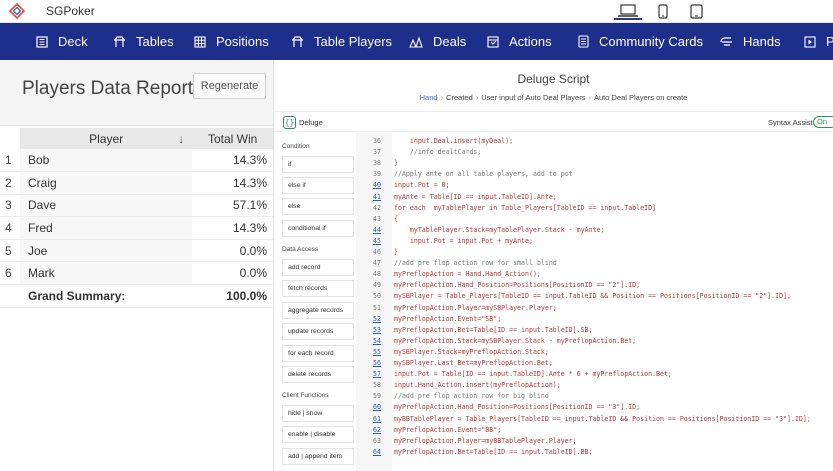 This screenshot has width=833, height=471. I want to click on palette-item-if: if, so click(318, 164).